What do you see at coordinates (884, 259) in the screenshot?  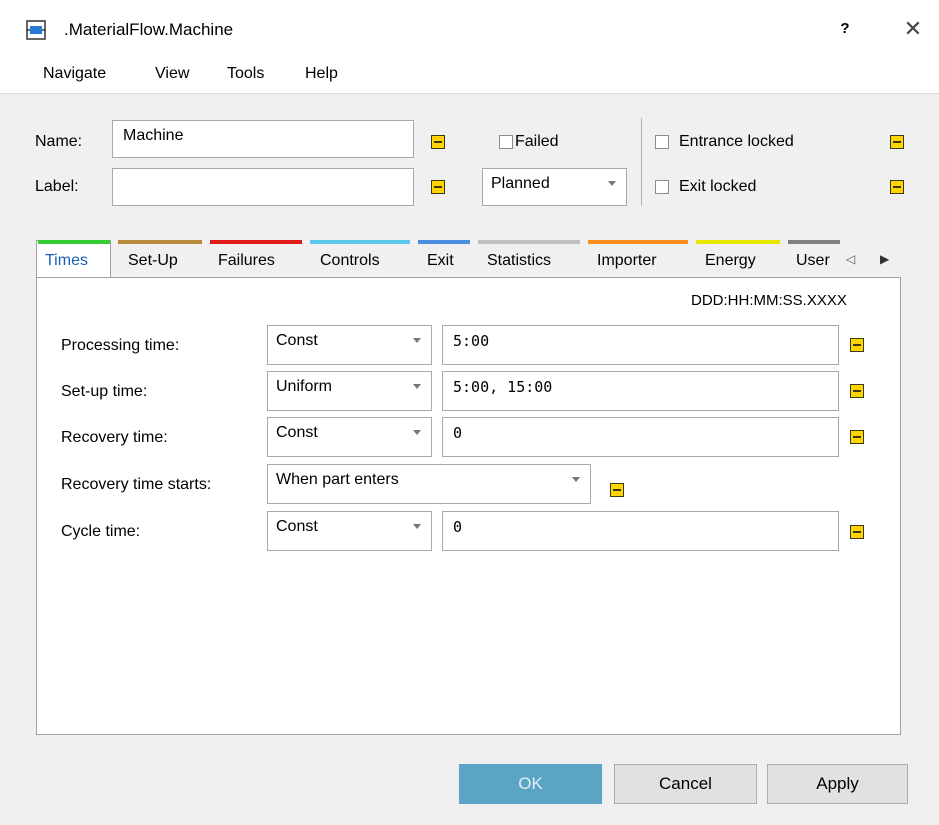 I see `tab-scroll-right-icon: ▶` at bounding box center [884, 259].